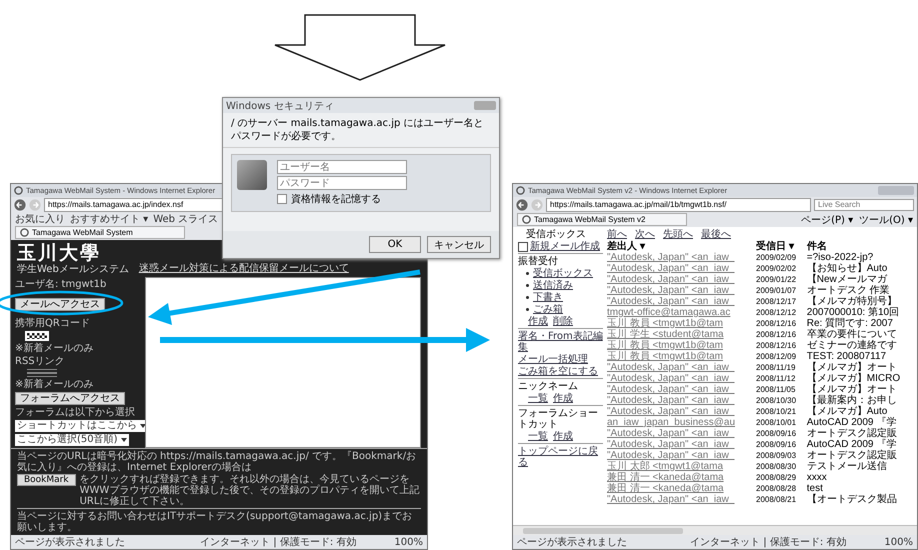 The width and height of the screenshot is (918, 550). What do you see at coordinates (776, 356) in the screenshot?
I see `date-cell-text: 2008/12/09` at bounding box center [776, 356].